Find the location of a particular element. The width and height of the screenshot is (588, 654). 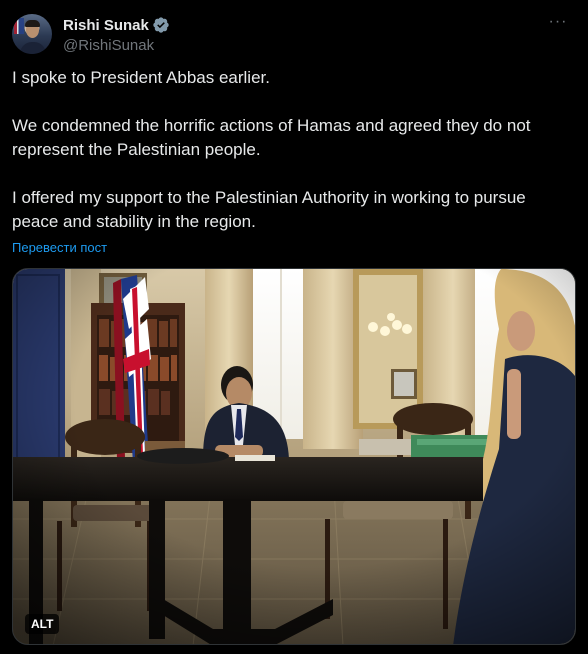

translate-post-link: Перевести пост is located at coordinates (59, 247).